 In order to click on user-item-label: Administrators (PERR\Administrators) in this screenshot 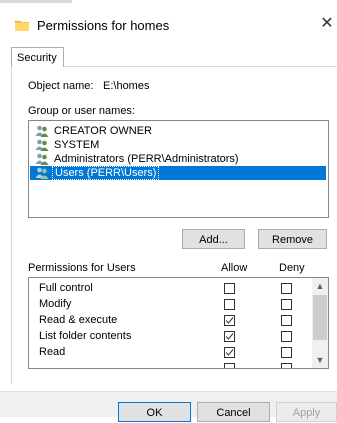, I will do `click(146, 159)`.